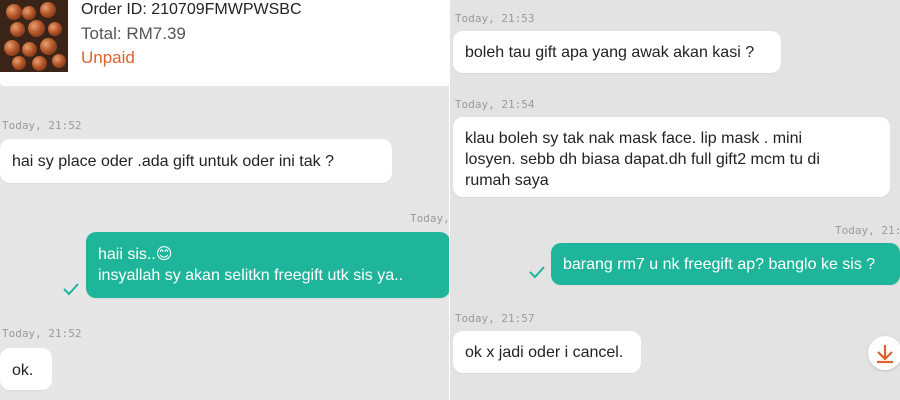 This screenshot has width=900, height=400. I want to click on order-id: Order ID: 210709FMWPWSBC, so click(191, 9).